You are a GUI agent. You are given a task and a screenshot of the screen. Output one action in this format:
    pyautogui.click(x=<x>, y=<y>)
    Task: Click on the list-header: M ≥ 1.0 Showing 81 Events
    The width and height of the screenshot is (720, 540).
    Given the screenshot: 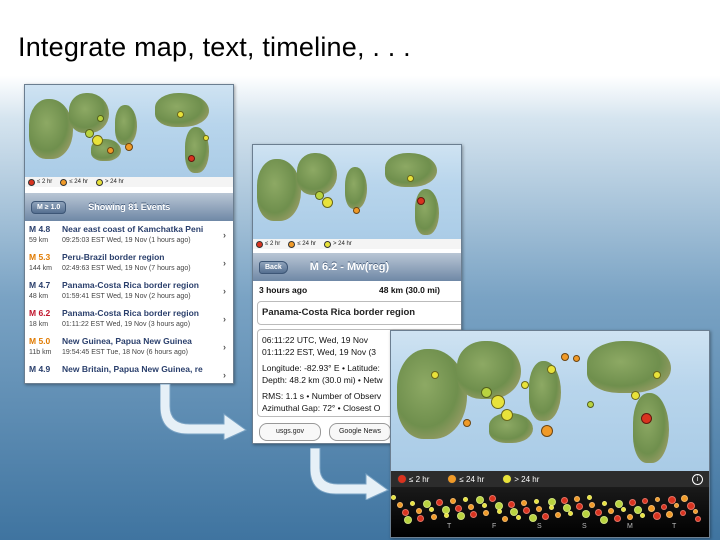 What is the action you would take?
    pyautogui.click(x=129, y=207)
    